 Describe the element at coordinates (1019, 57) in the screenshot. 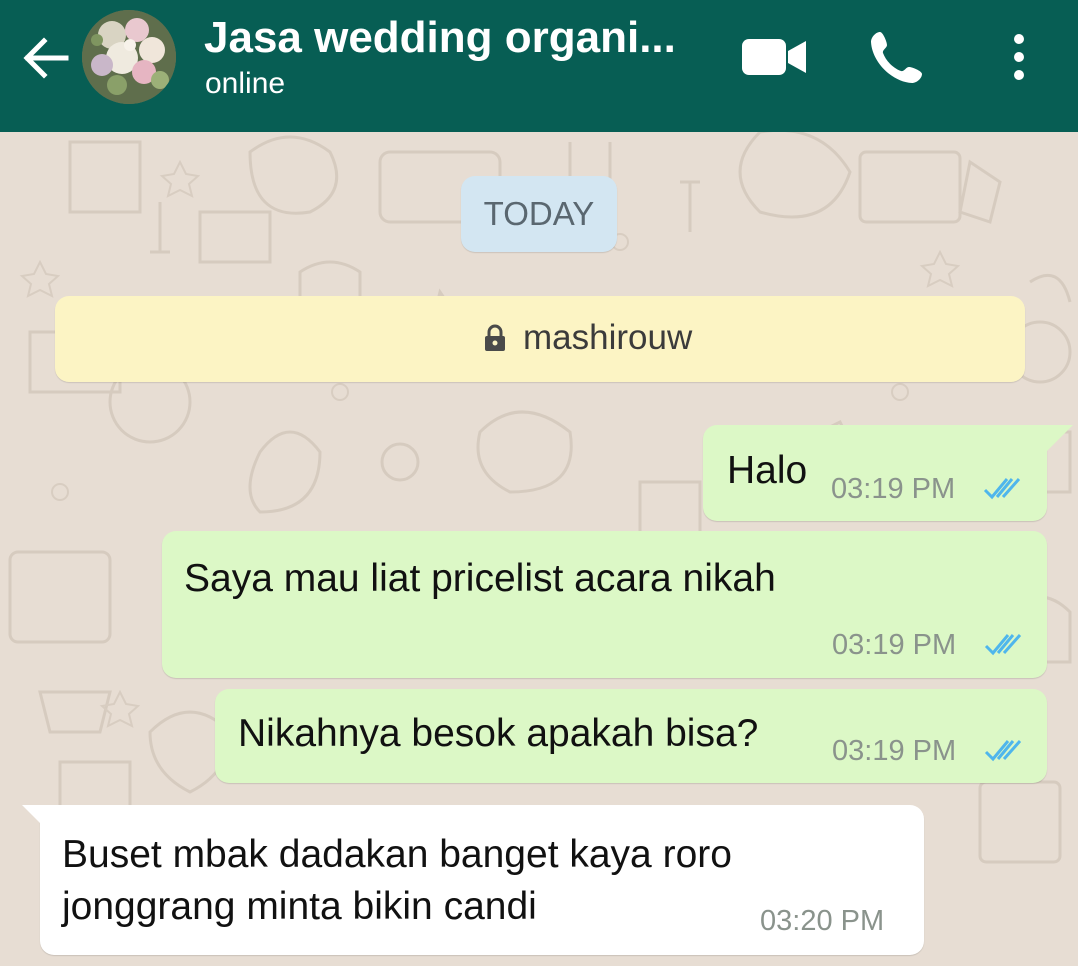

I see `more-vertical-icon` at that location.